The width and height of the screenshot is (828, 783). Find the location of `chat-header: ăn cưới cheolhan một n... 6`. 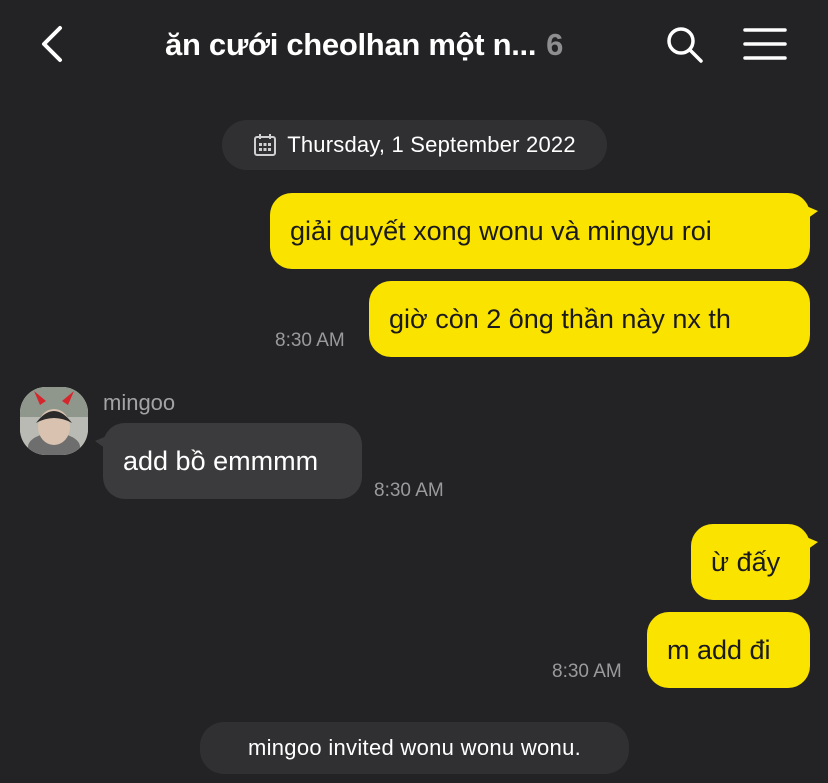

chat-header: ăn cưới cheolhan một n... 6 is located at coordinates (414, 45).